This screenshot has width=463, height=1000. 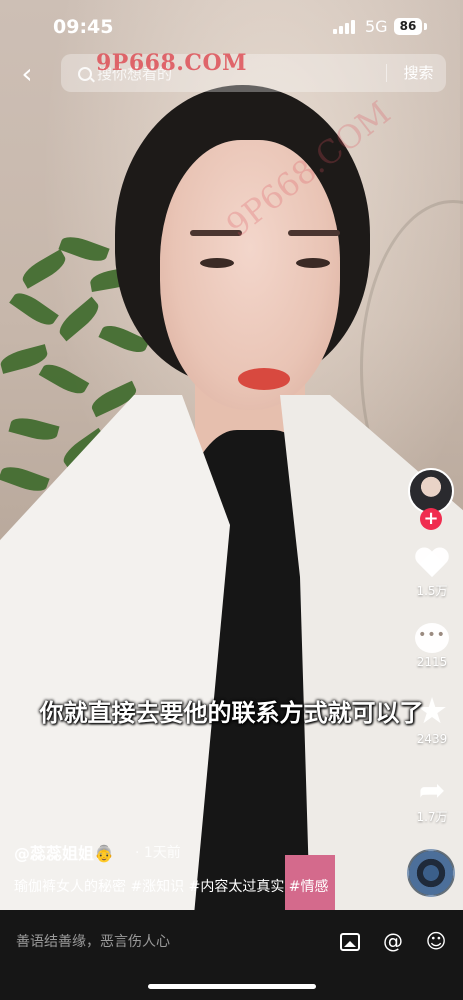 What do you see at coordinates (313, 263) in the screenshot?
I see `person-eye-right` at bounding box center [313, 263].